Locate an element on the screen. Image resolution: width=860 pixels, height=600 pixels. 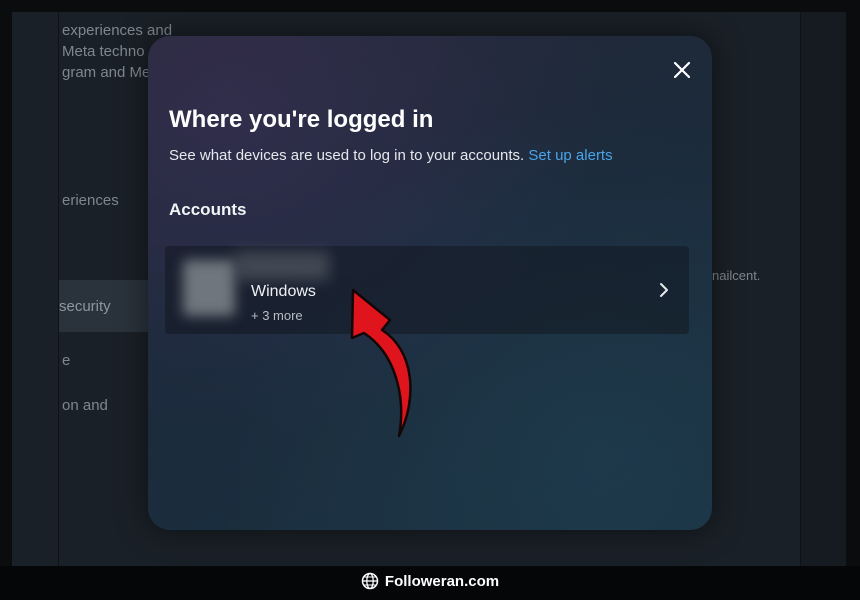
sidebar-item-security: security is located at coordinates (104, 306).